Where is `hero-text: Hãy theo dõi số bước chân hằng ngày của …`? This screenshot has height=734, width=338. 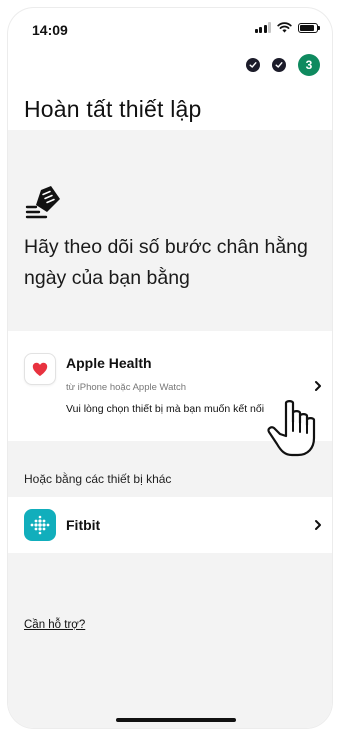
hero-text: Hãy theo dõi số bước chân hằng ngày của … is located at coordinates (166, 262).